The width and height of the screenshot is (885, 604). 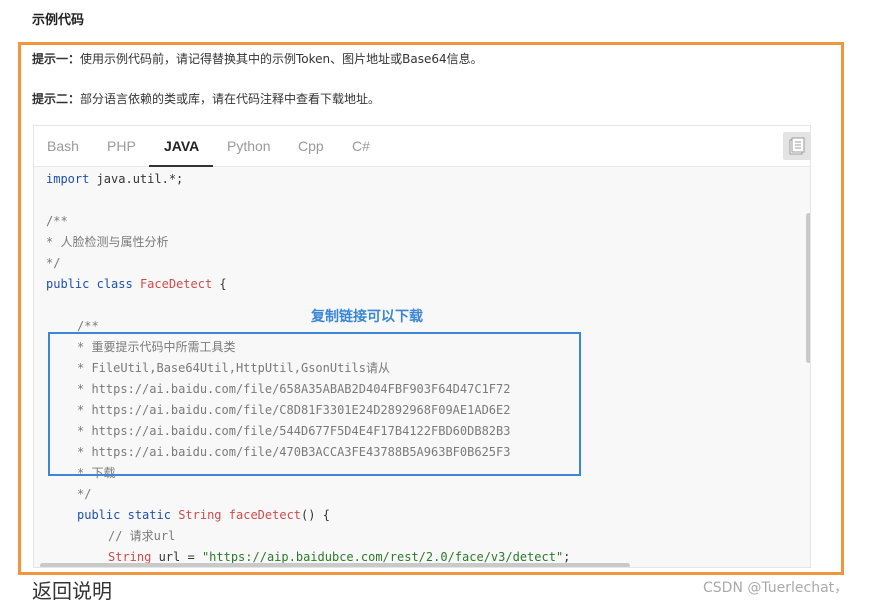 I want to click on horizontal-scrollbar, so click(x=335, y=565).